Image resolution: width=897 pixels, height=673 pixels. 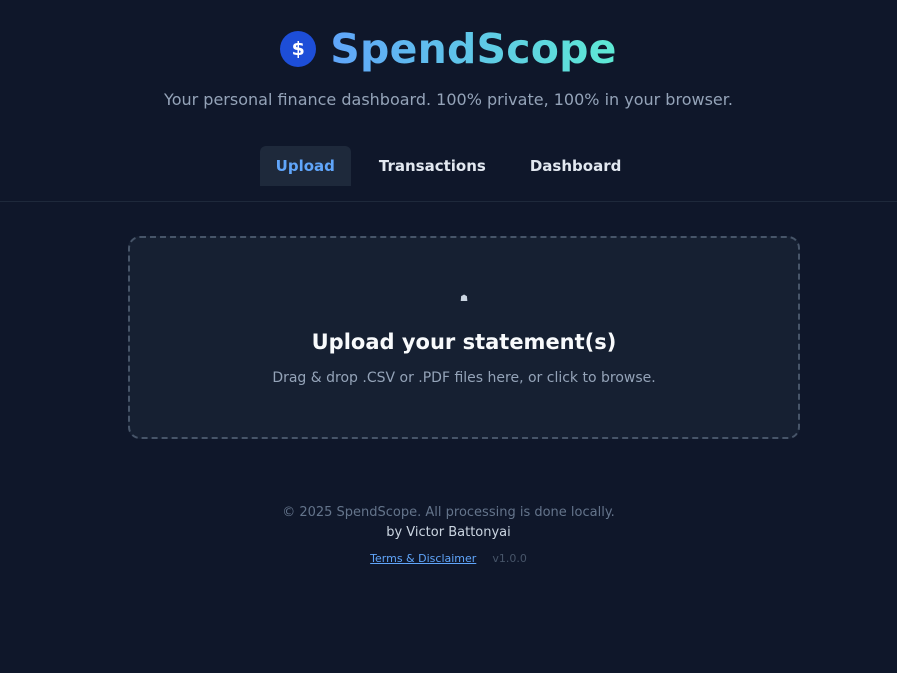 What do you see at coordinates (305, 166) in the screenshot?
I see `tab-upload: Upload` at bounding box center [305, 166].